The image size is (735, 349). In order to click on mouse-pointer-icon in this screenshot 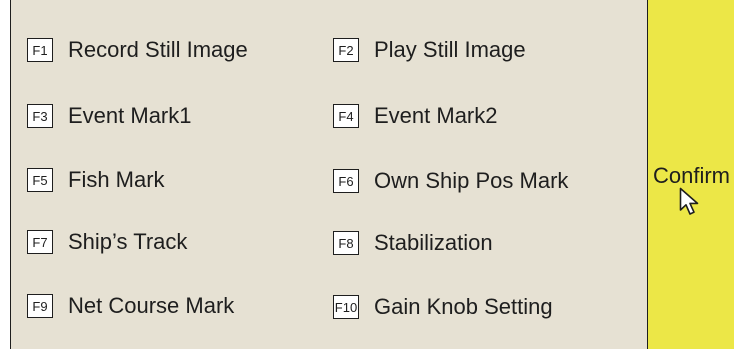, I will do `click(690, 204)`.